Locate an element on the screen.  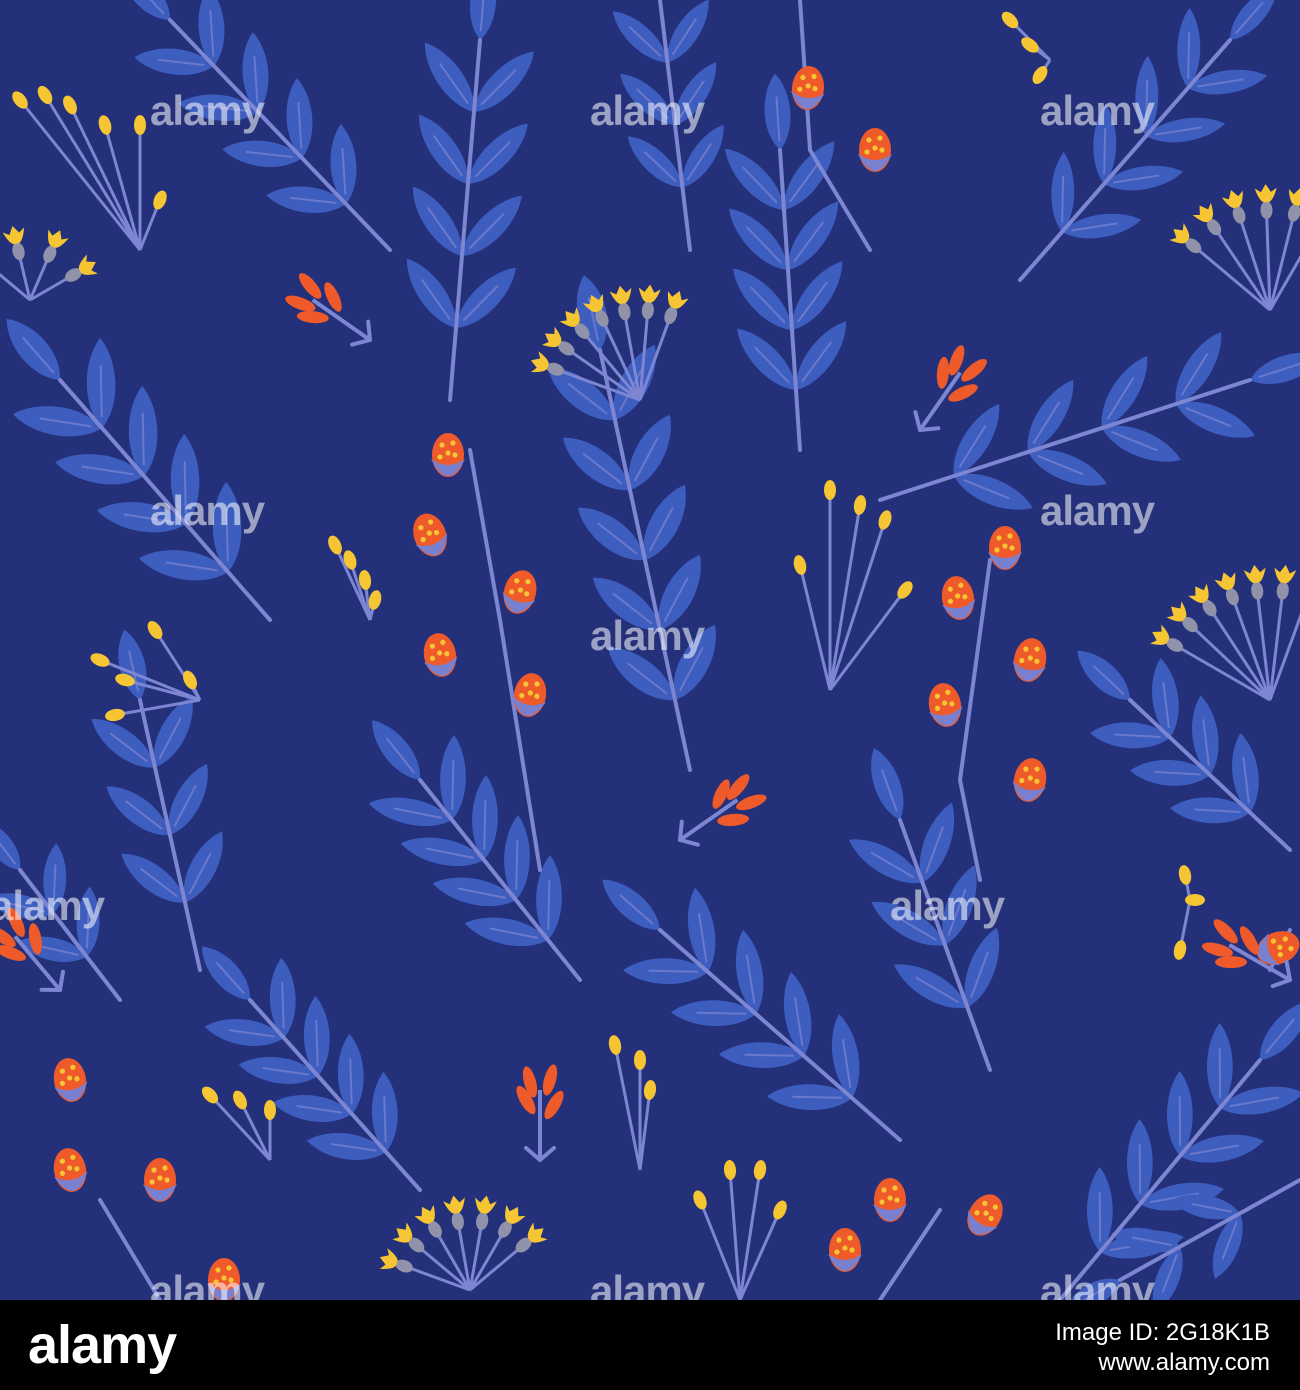
footer-meta: Image ID: 2G18K1B www.alamy.com is located at coordinates (1162, 1348).